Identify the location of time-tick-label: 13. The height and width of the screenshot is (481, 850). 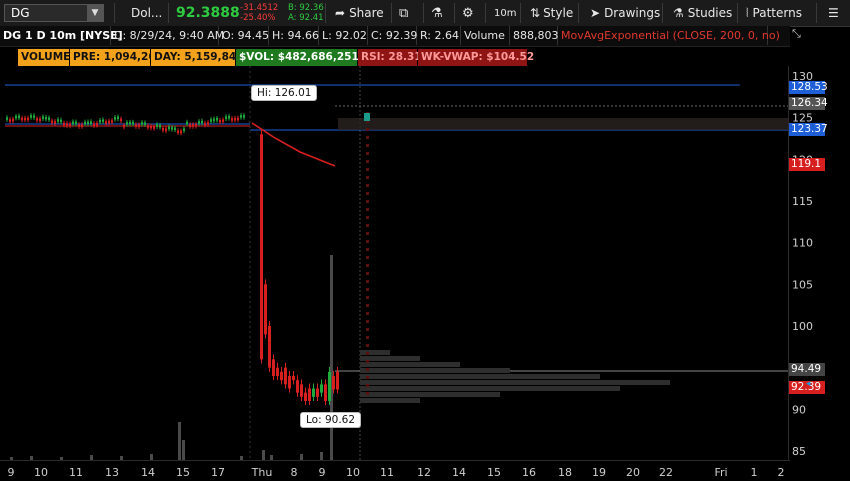
(112, 472).